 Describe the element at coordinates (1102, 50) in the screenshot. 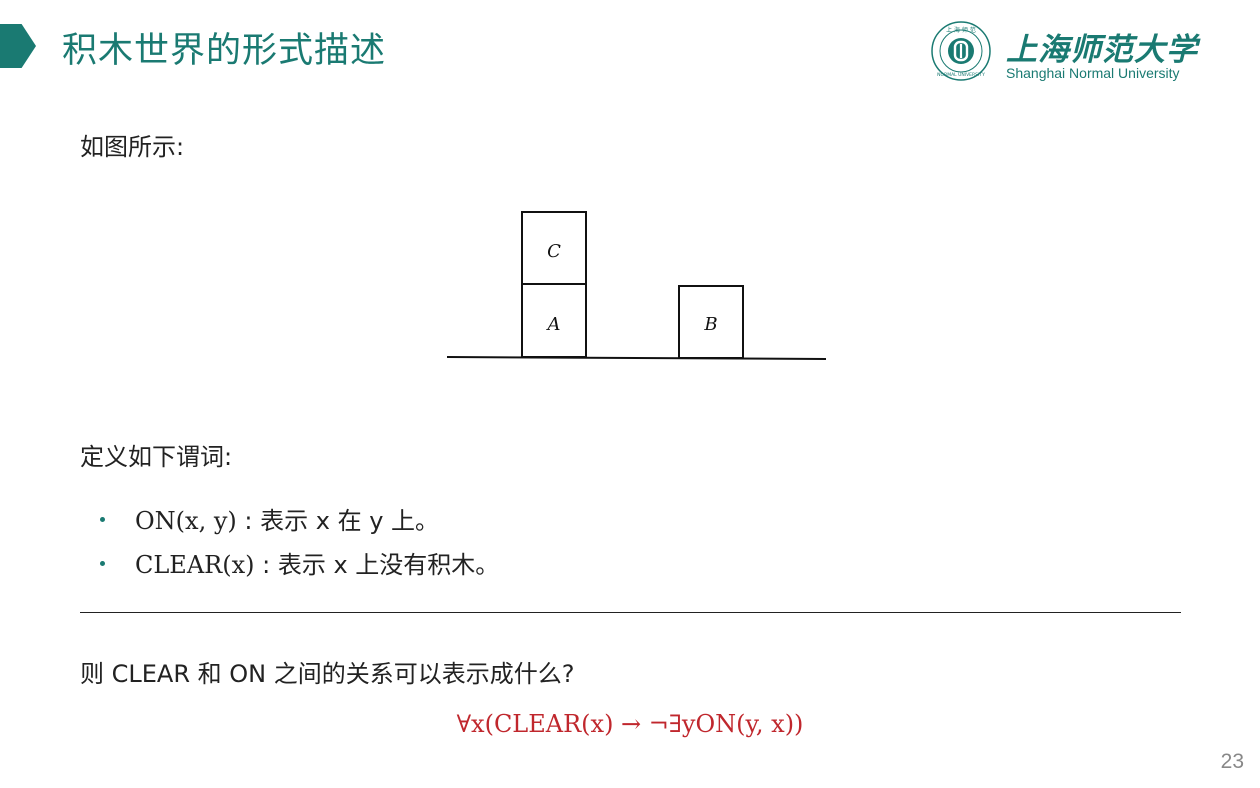

I see `logo-chinese-name: 上海师范大学` at that location.